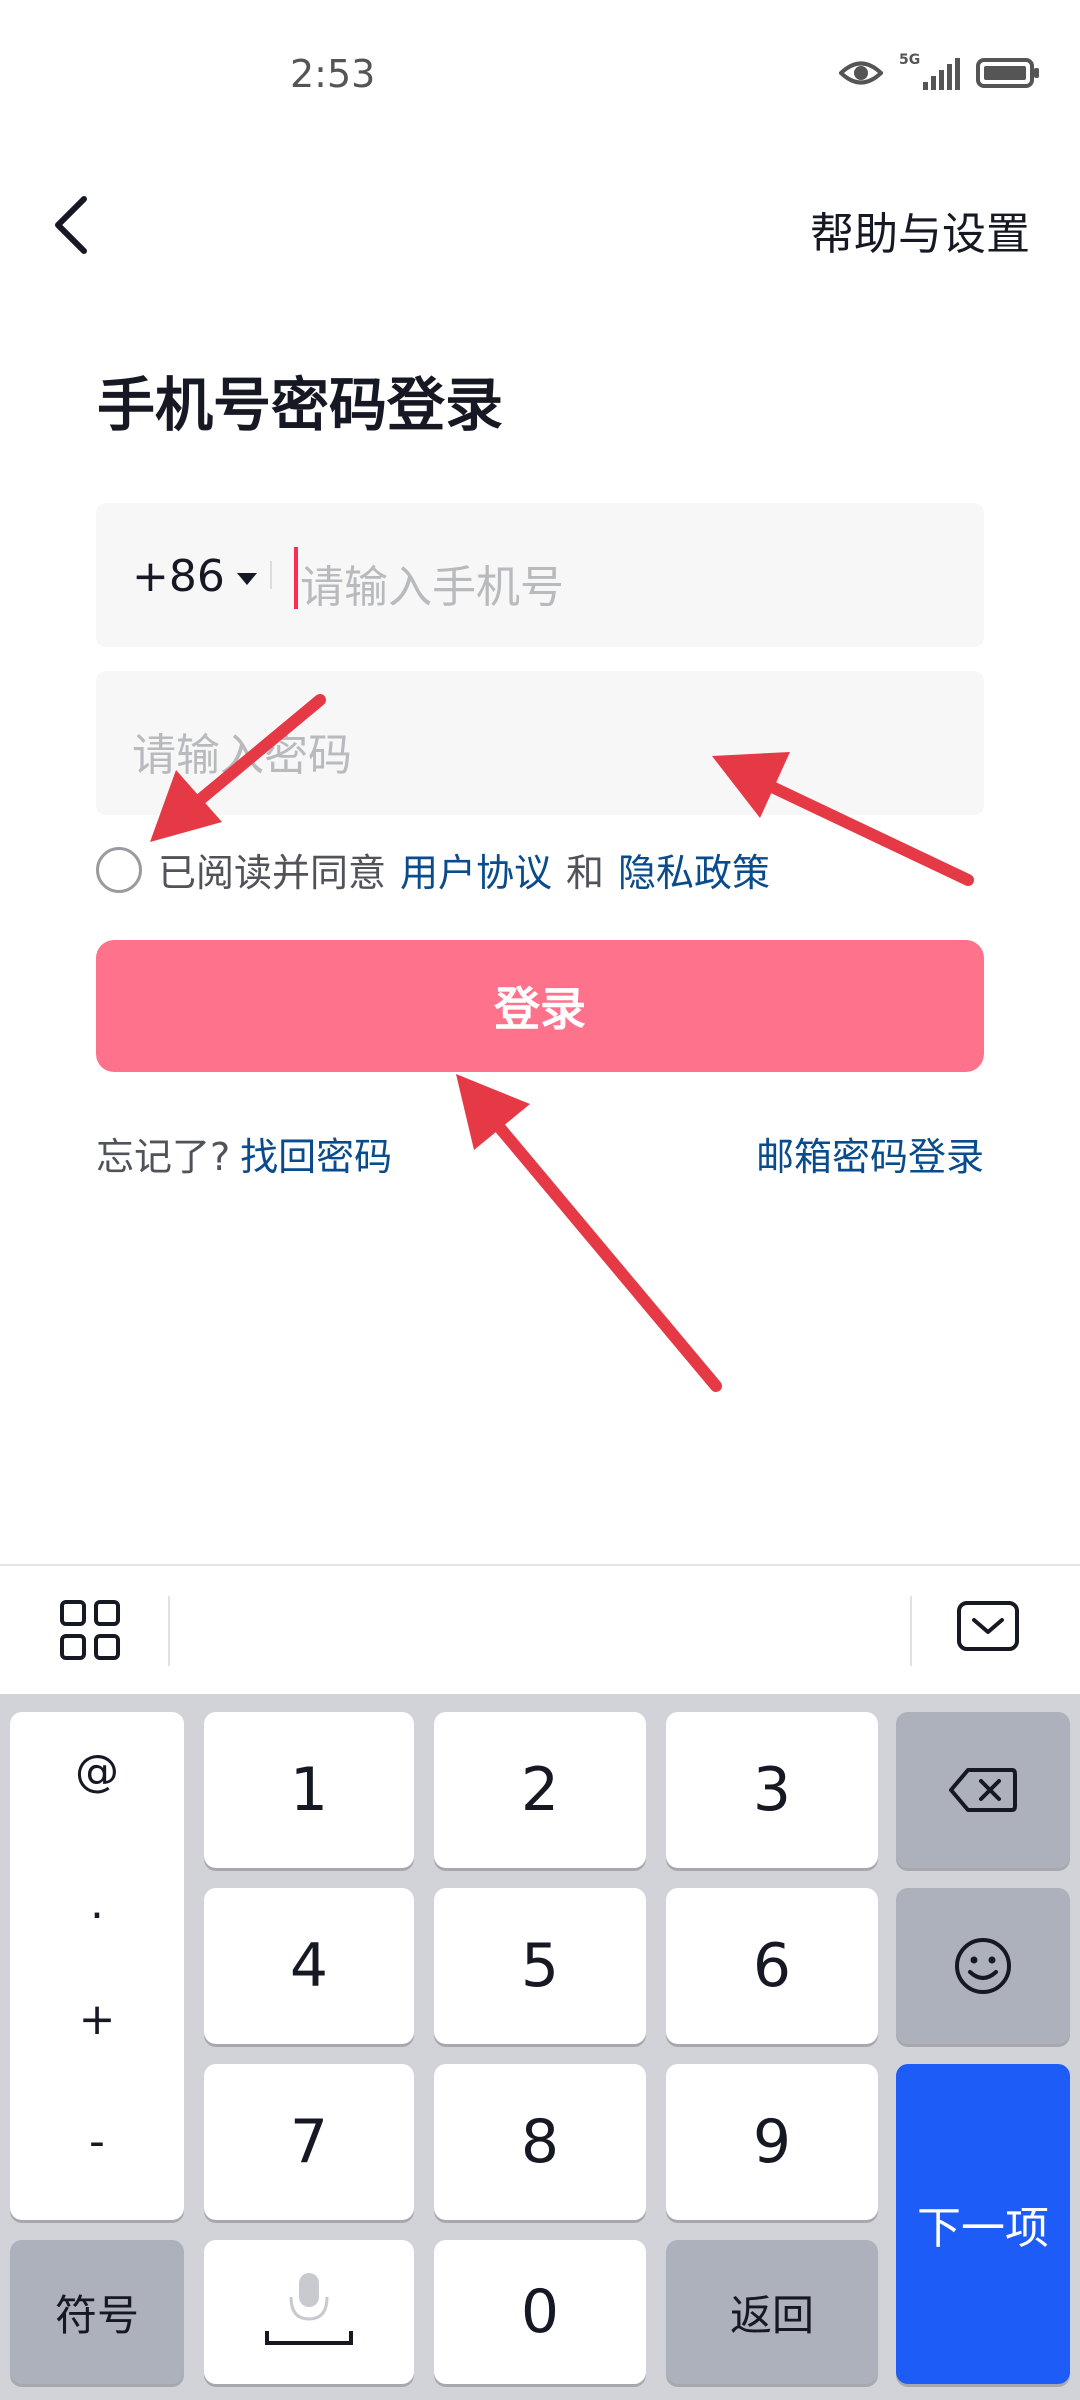 This screenshot has width=1080, height=2400. Describe the element at coordinates (585, 873) in the screenshot. I see `agreement-and: 和` at that location.